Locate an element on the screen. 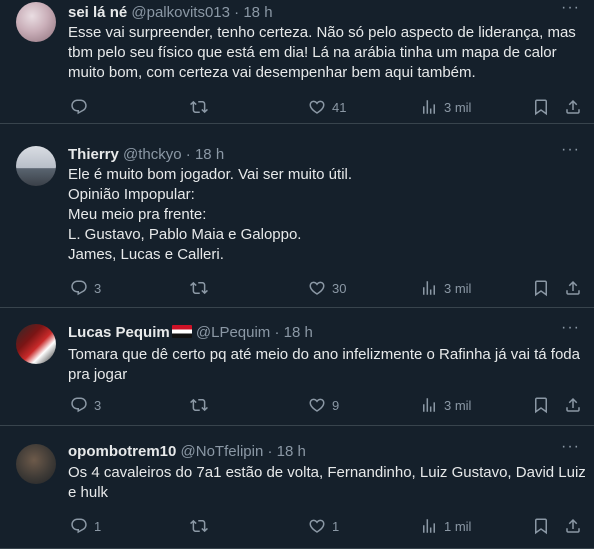 Image resolution: width=594 pixels, height=549 pixels. like-button: 41 is located at coordinates (327, 107).